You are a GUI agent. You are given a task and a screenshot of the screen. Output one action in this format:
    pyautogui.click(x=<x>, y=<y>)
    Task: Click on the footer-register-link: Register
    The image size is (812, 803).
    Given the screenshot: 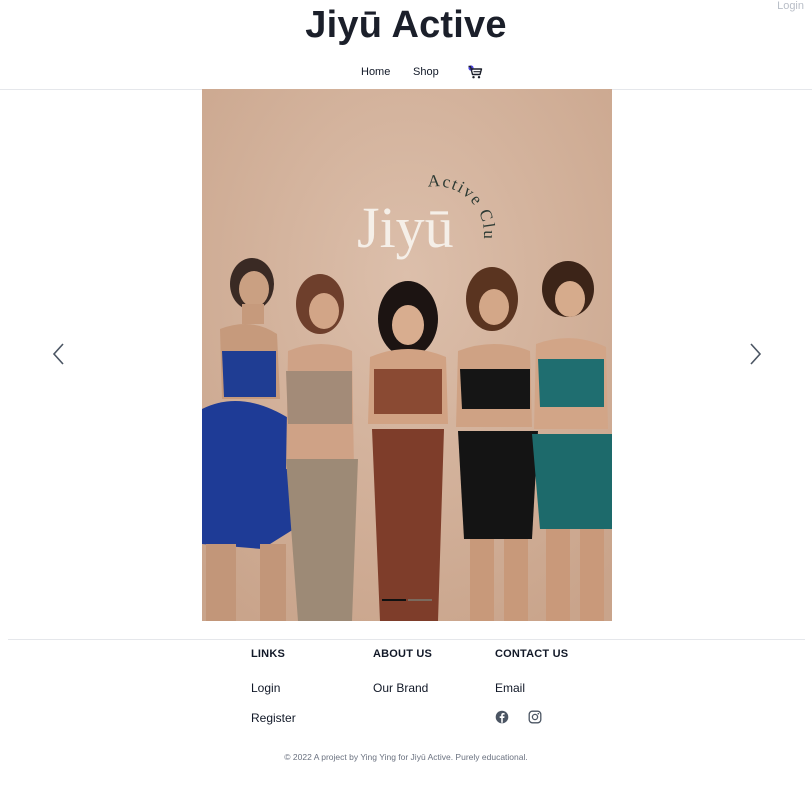 What is the action you would take?
    pyautogui.click(x=273, y=718)
    